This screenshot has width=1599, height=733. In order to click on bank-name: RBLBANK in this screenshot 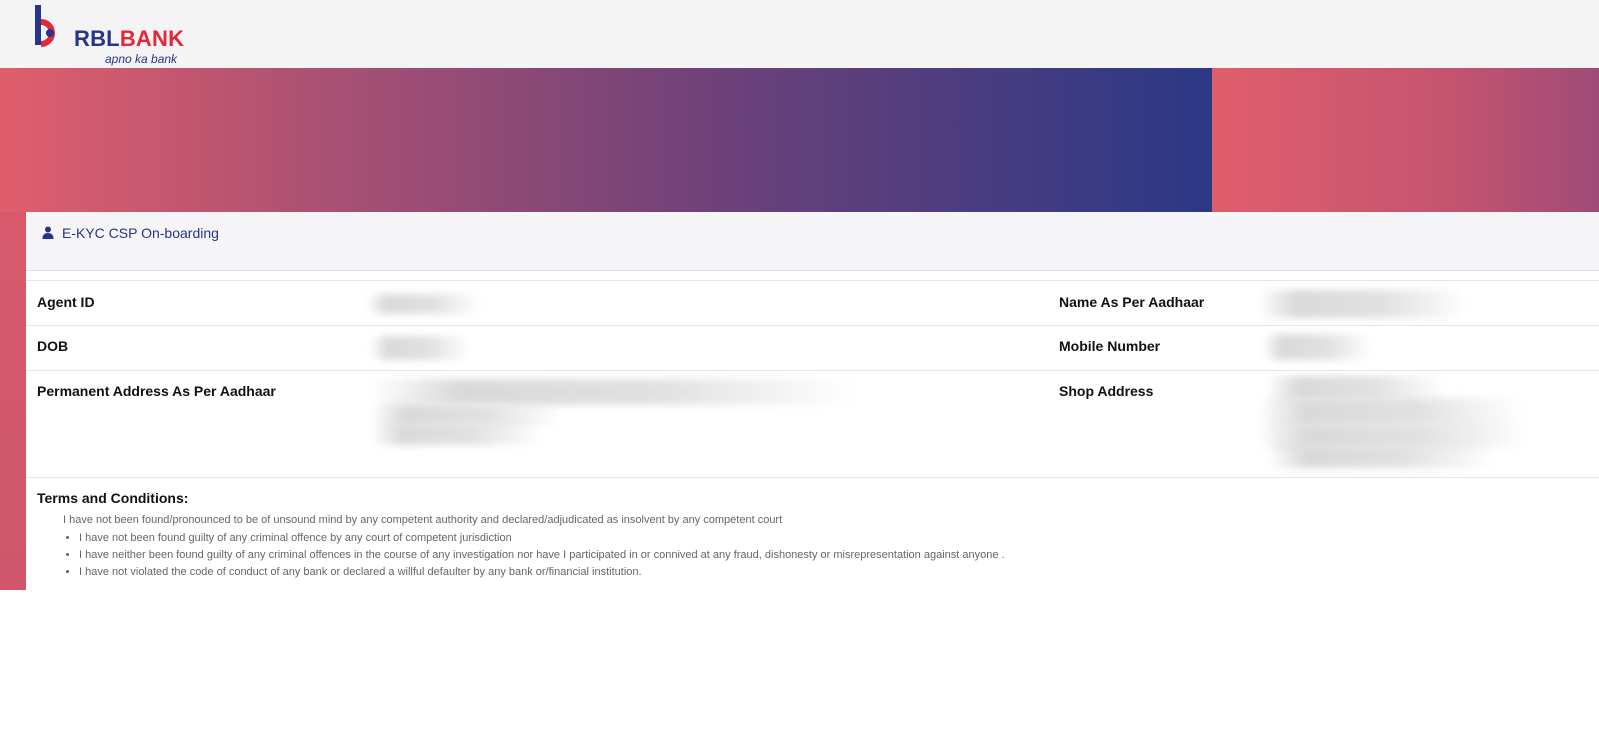, I will do `click(129, 39)`.